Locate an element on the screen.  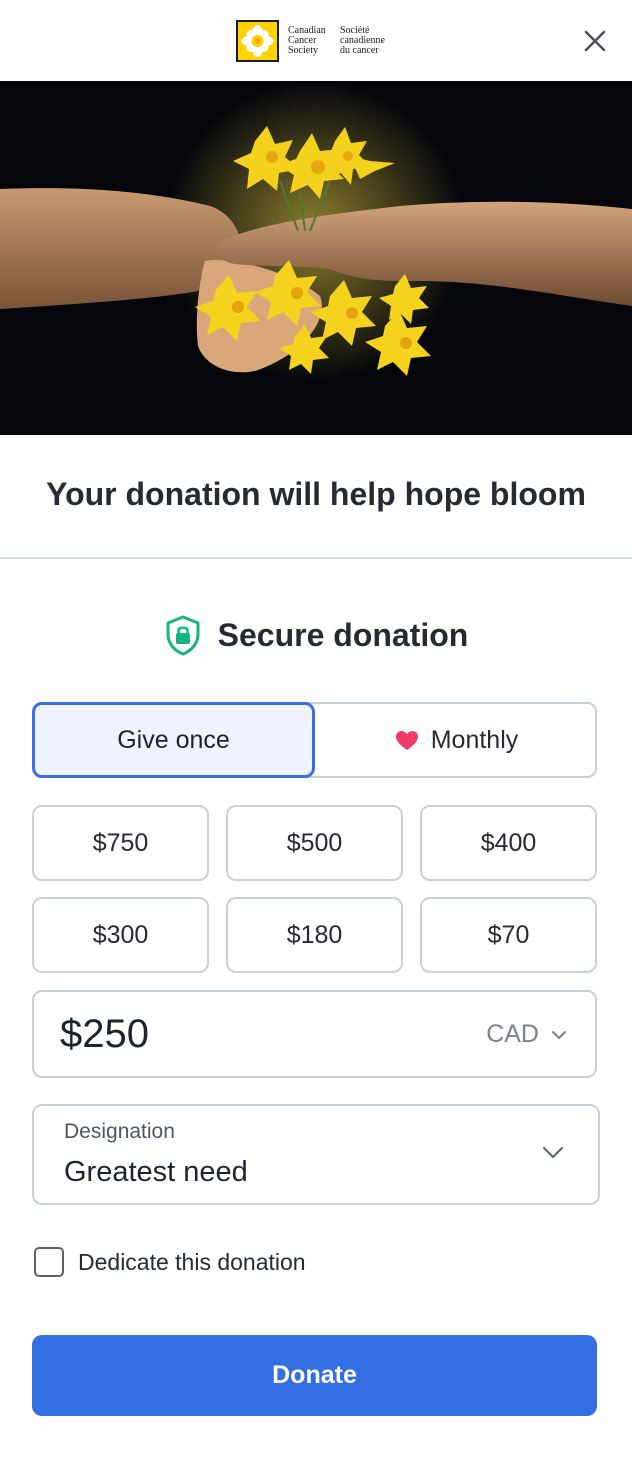
dedicate-donation-option: Dedicate this donation is located at coordinates (170, 1262).